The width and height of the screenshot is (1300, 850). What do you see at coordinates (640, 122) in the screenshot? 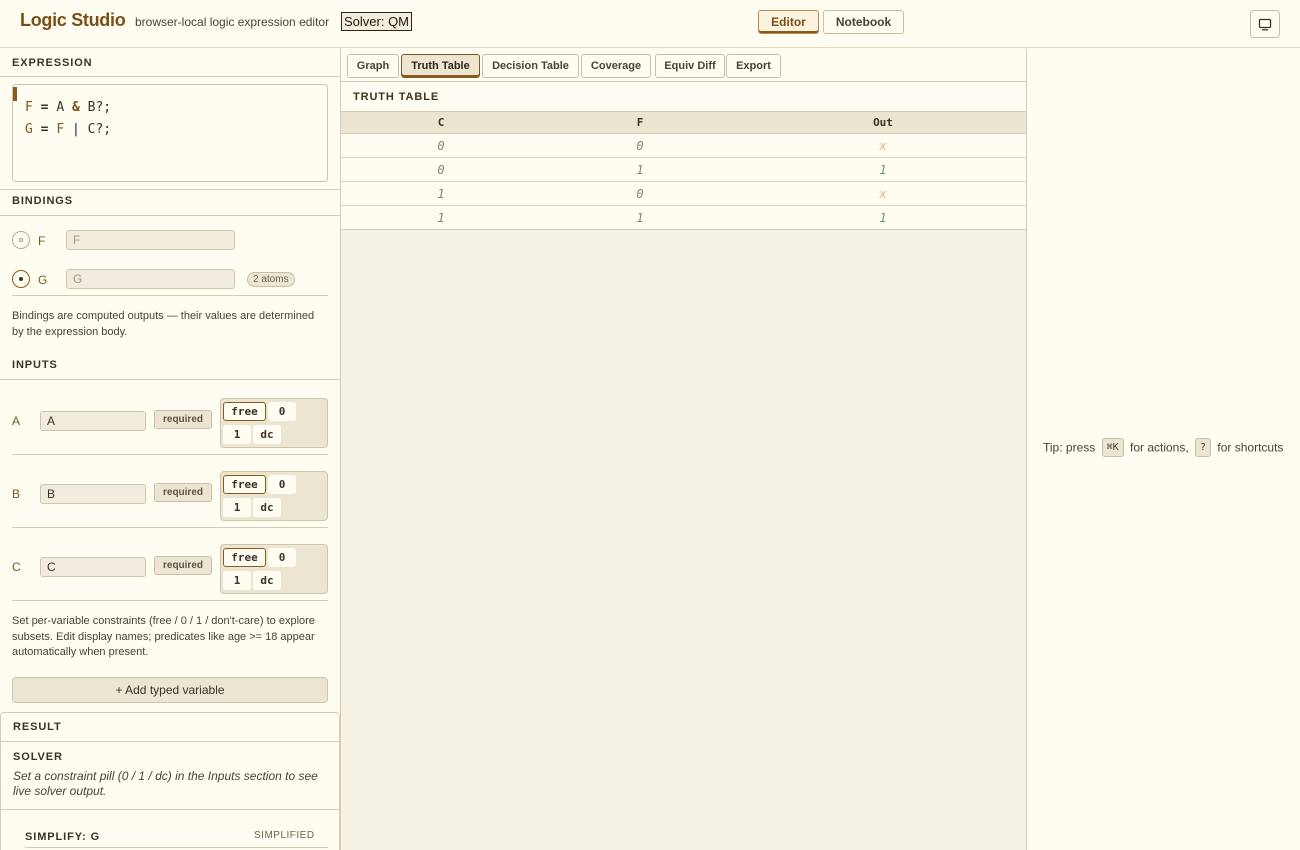
I see `column-header: F` at bounding box center [640, 122].